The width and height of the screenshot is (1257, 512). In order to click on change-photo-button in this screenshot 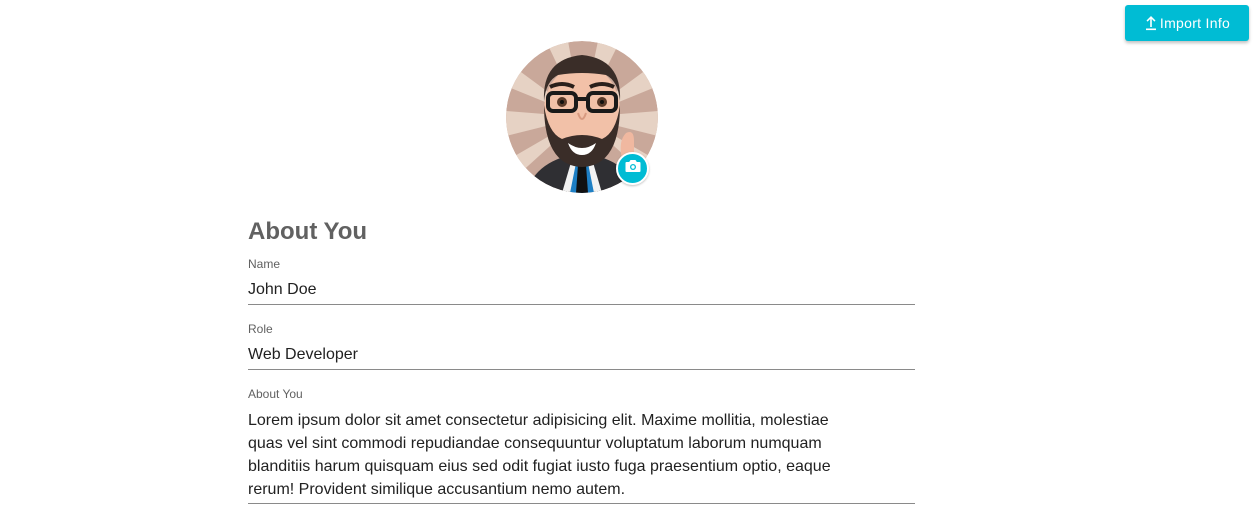, I will do `click(632, 168)`.